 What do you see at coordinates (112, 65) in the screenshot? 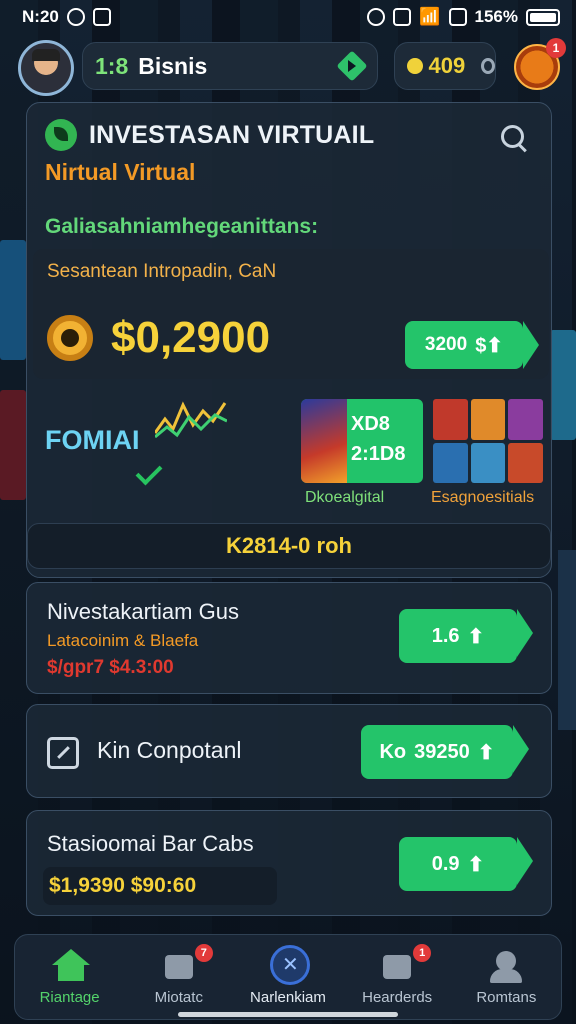
I see `user-level: 1:8` at bounding box center [112, 65].